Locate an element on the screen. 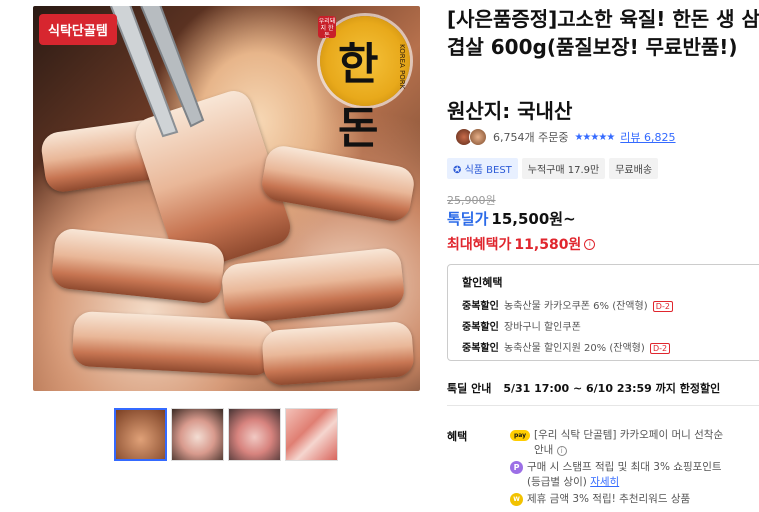 The height and width of the screenshot is (512, 759). product-badge: 식탁단골템 is located at coordinates (78, 29).